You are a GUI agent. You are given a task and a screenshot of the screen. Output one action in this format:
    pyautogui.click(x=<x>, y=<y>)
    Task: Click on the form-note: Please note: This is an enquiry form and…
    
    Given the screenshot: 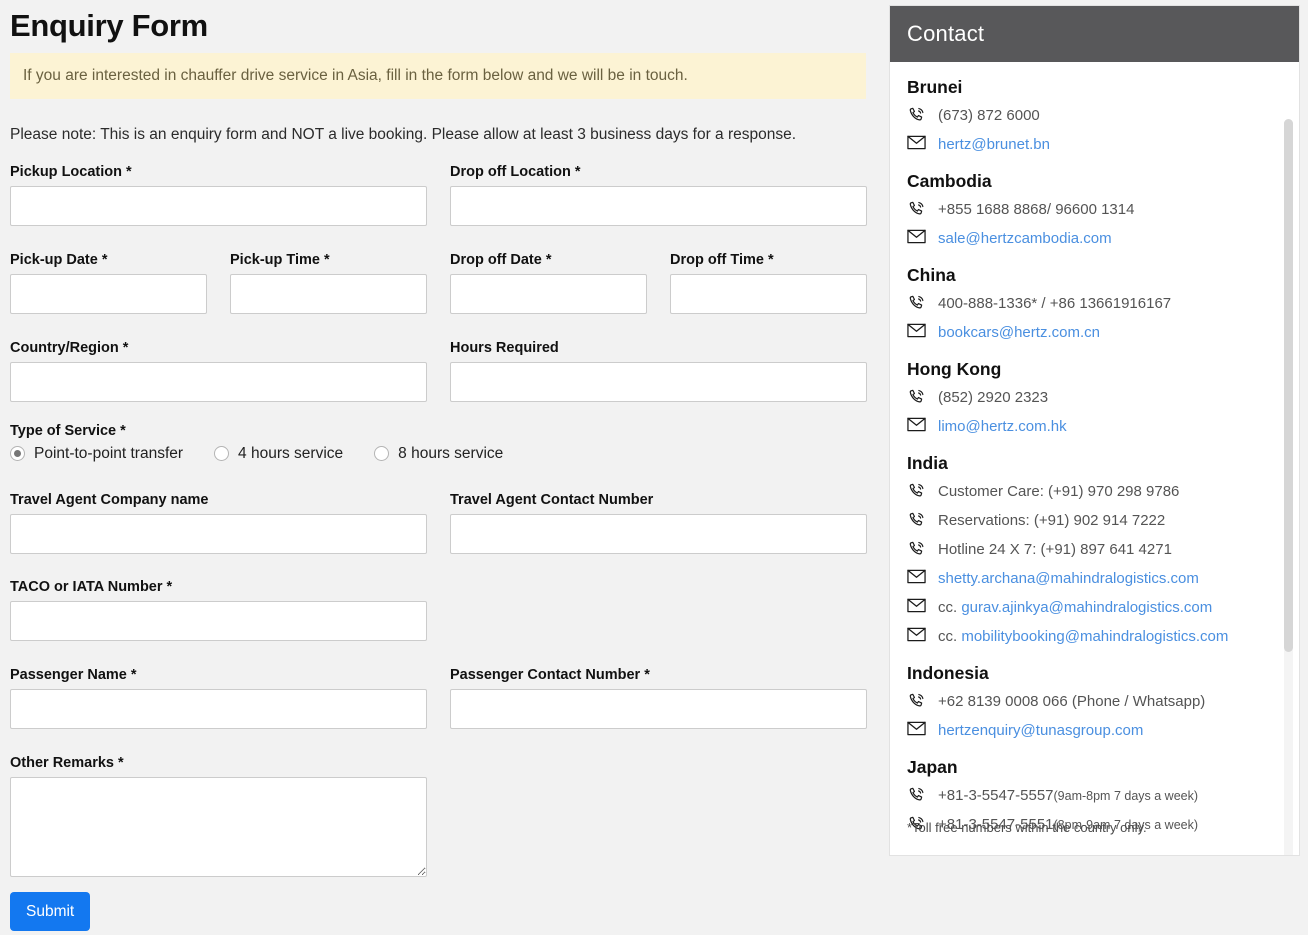 What is the action you would take?
    pyautogui.click(x=403, y=134)
    